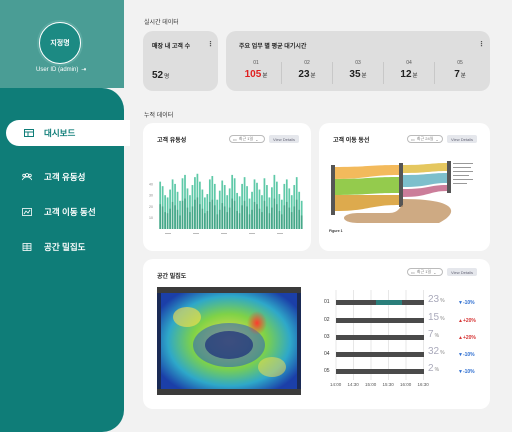  Describe the element at coordinates (151, 218) in the screenshot. I see `y-tick-label: 10` at that location.